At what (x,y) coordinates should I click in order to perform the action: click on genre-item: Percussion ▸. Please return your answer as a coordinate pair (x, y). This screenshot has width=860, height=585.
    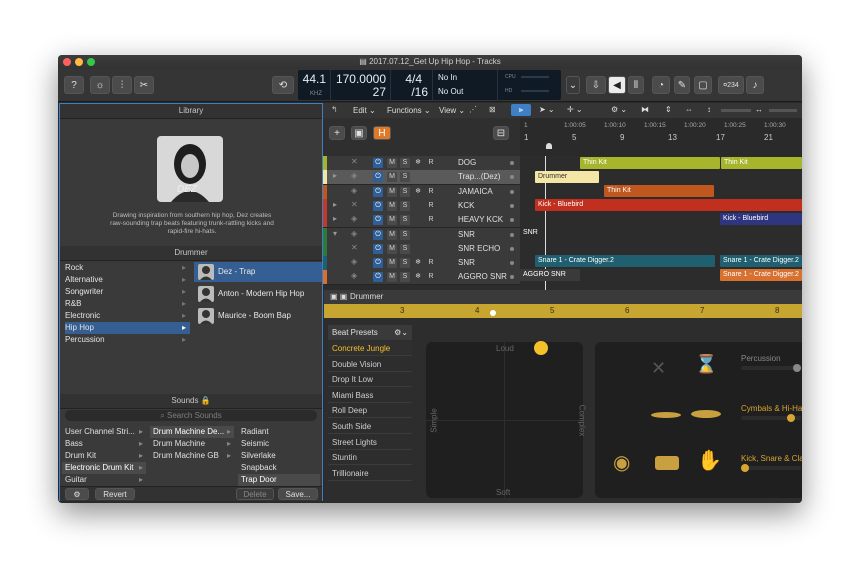
    Looking at the image, I should click on (127, 340).